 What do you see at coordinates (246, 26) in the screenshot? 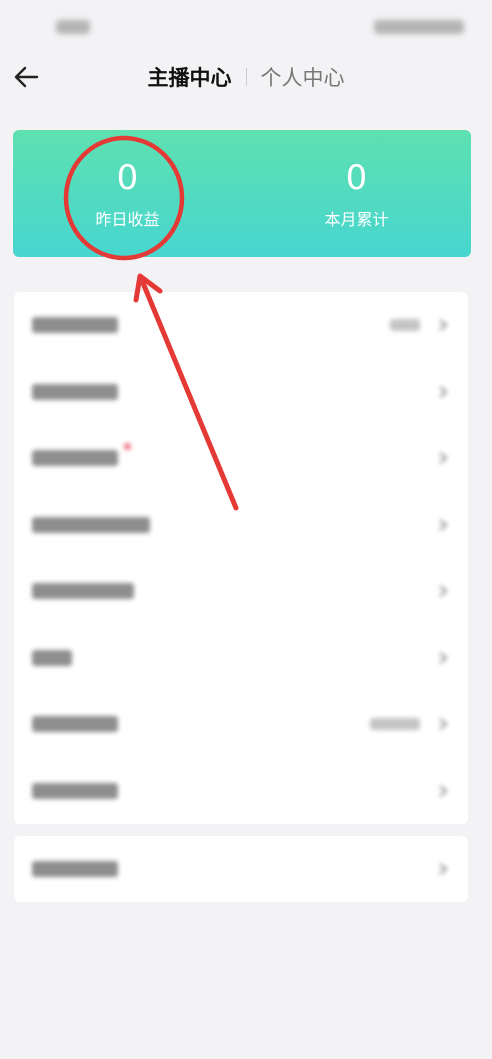
I see `status-bar` at bounding box center [246, 26].